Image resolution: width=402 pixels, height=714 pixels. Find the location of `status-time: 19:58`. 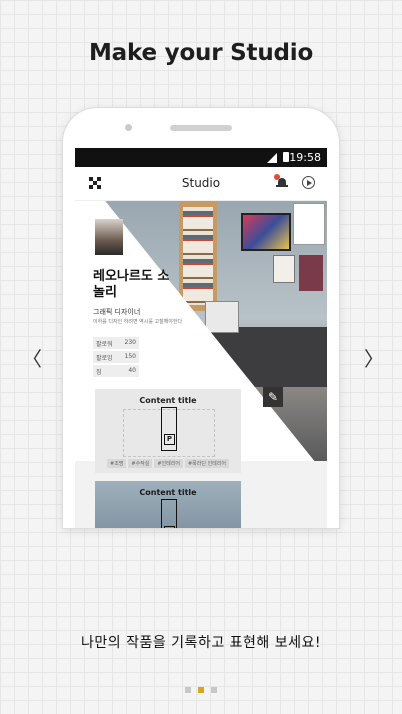

status-time: 19:58 is located at coordinates (305, 157).